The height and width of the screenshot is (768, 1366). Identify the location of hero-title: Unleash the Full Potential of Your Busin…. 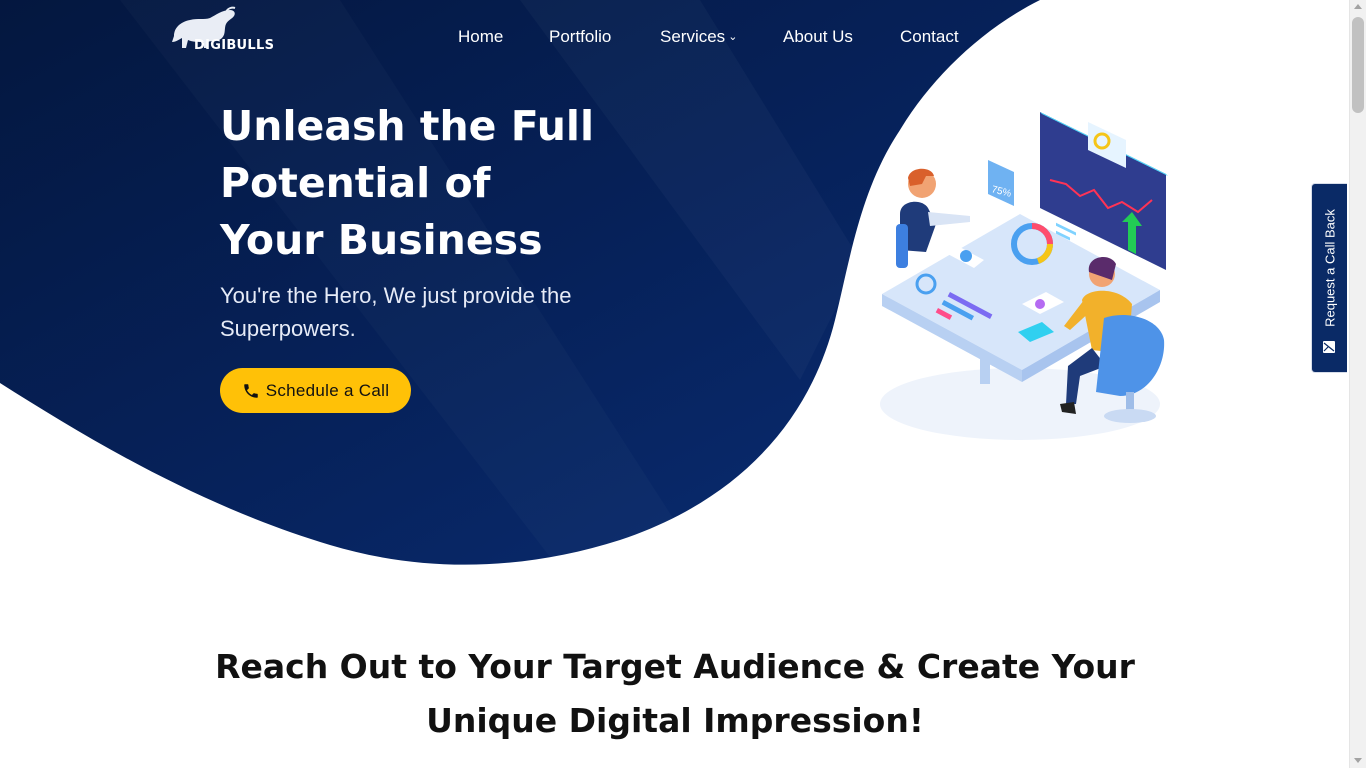
(500, 183).